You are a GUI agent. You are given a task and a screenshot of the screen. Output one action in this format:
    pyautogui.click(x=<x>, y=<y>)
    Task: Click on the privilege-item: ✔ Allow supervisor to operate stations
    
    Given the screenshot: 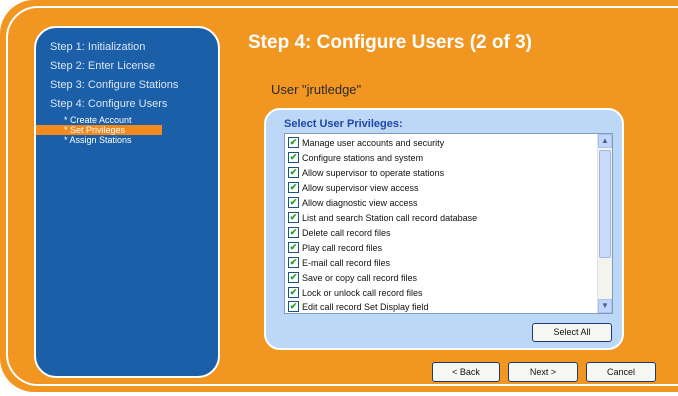 What is the action you would take?
    pyautogui.click(x=366, y=173)
    